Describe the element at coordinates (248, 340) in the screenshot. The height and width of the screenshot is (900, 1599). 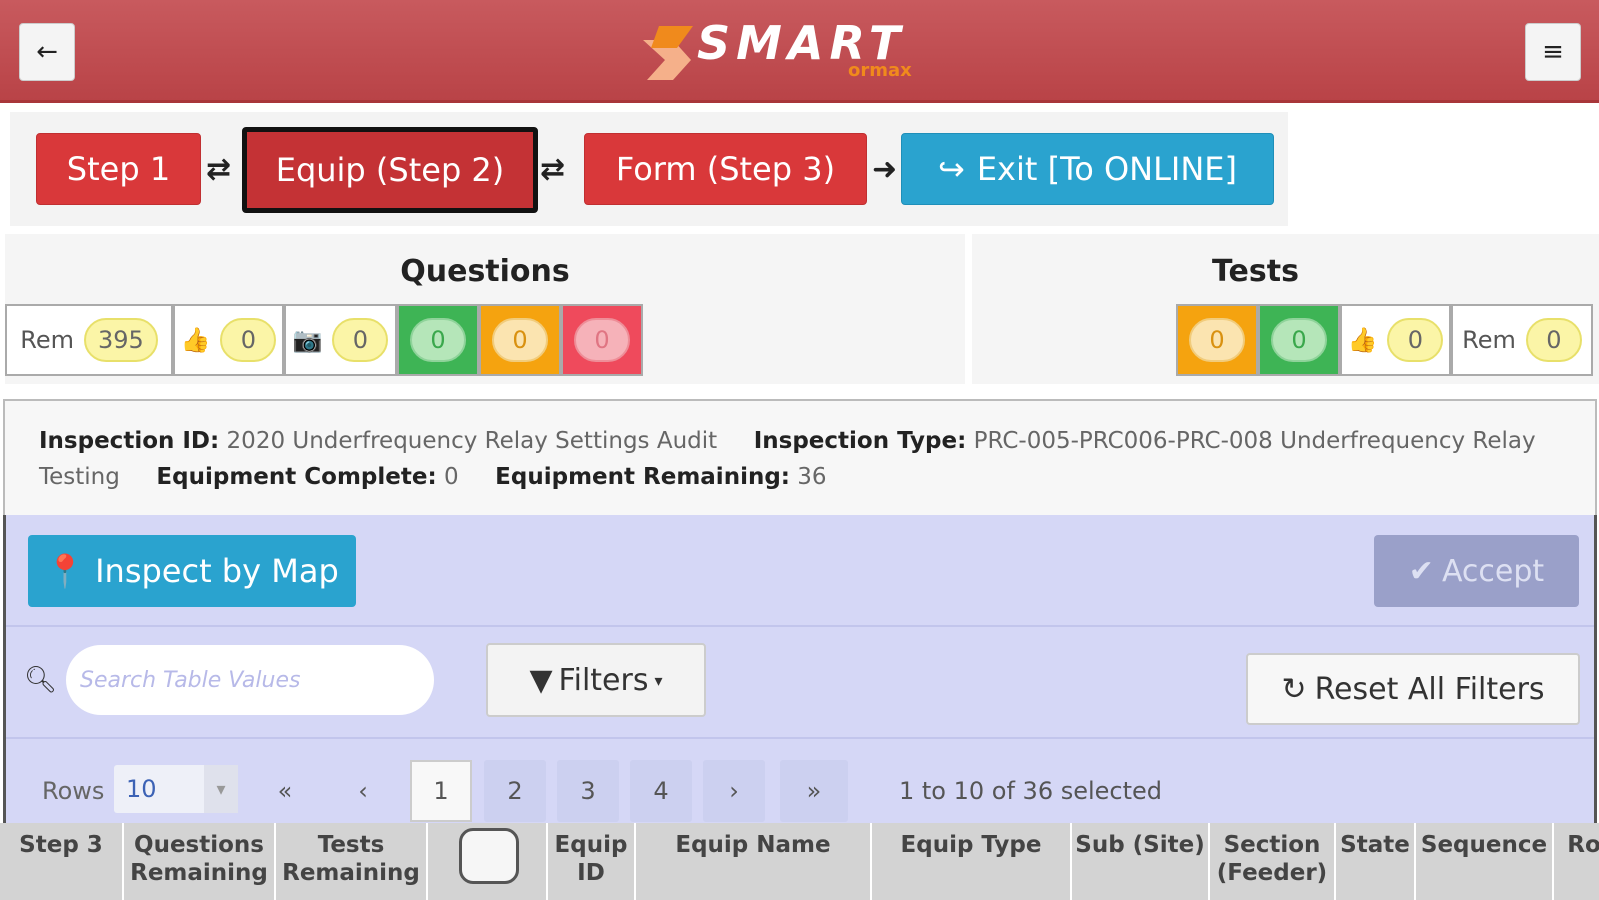
I see `thumbs-count: 0` at that location.